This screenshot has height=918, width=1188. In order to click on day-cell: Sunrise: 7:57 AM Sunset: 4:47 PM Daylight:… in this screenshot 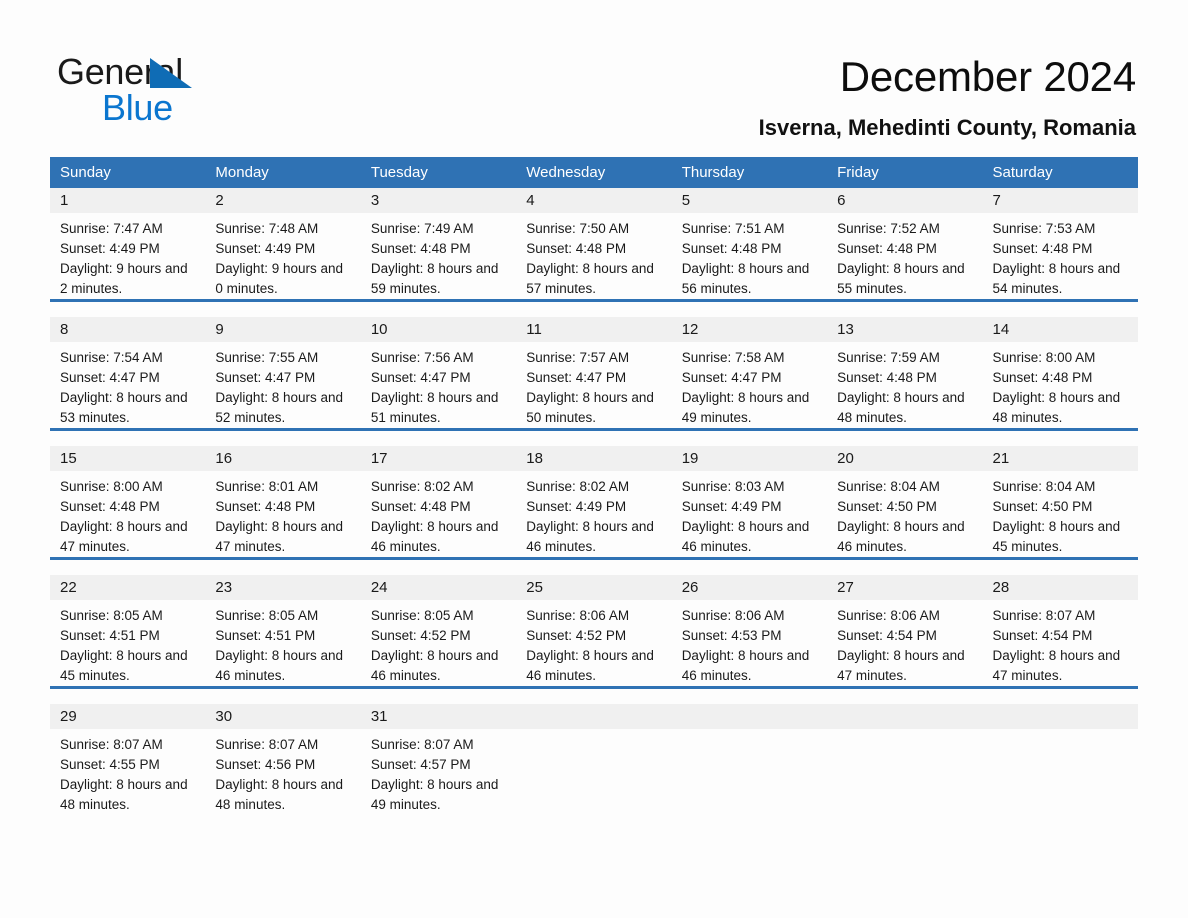, I will do `click(593, 385)`.